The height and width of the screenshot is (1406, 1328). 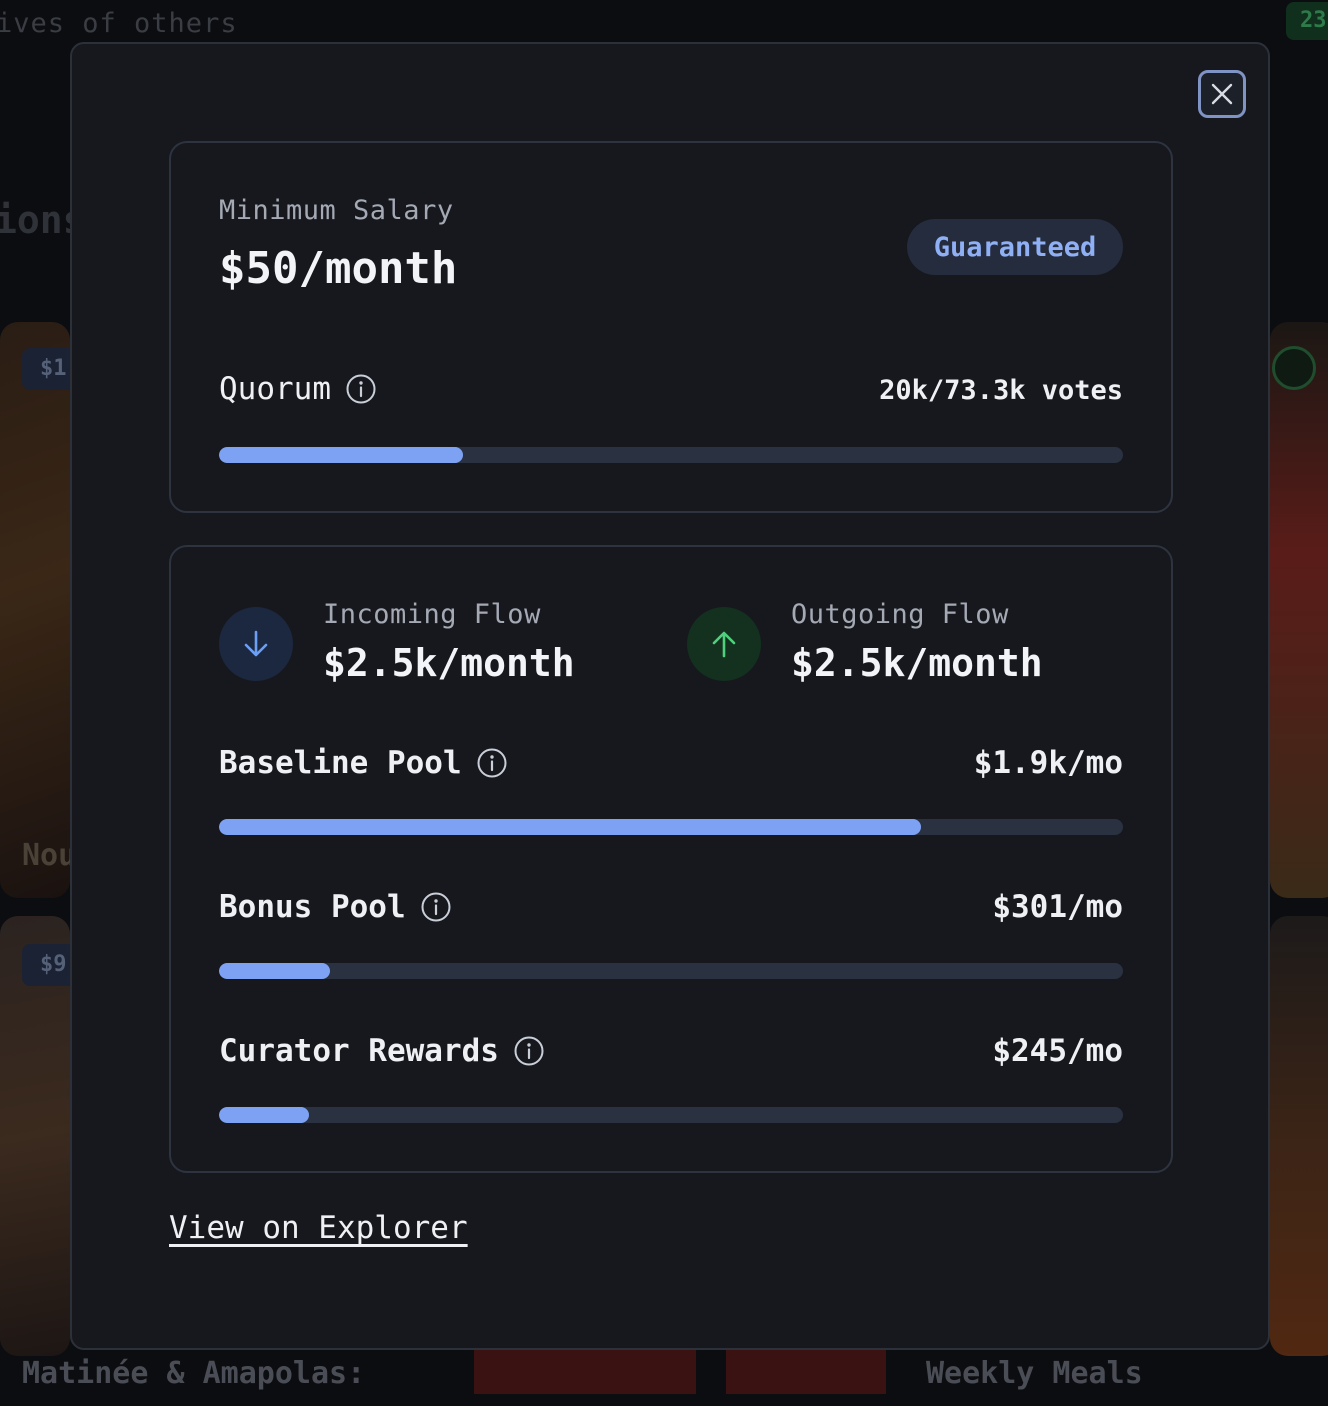 What do you see at coordinates (264, 1115) in the screenshot?
I see `curator-rewards-progress-fill` at bounding box center [264, 1115].